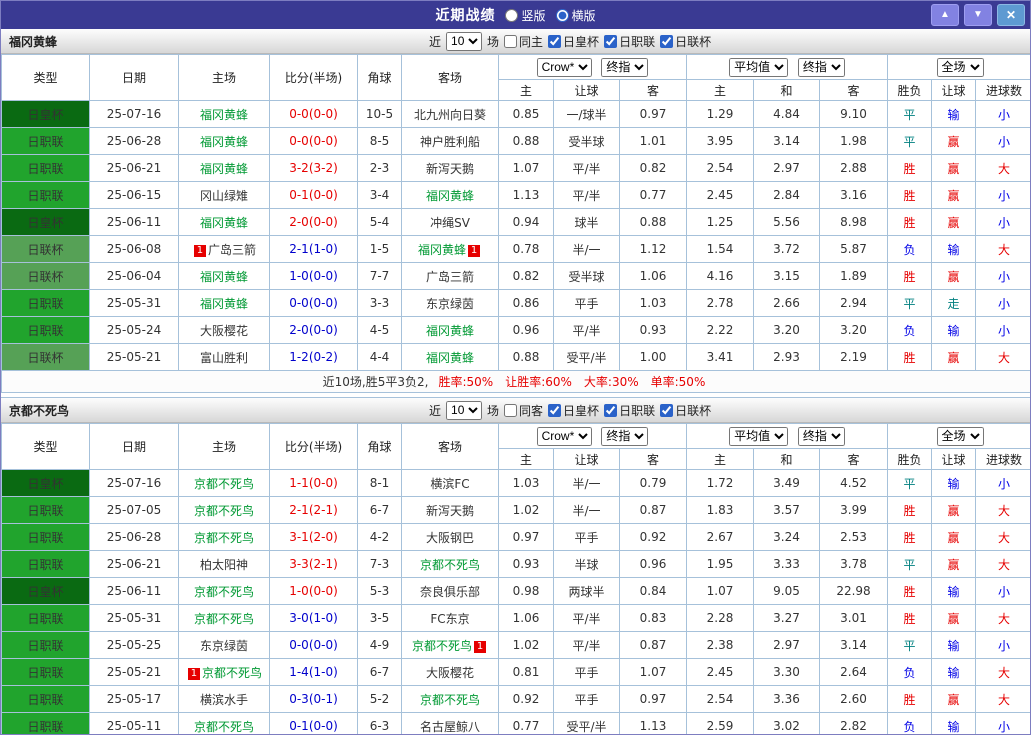 The image size is (1031, 735). What do you see at coordinates (583, 15) in the screenshot?
I see `horizontal-label: 横版` at bounding box center [583, 15].